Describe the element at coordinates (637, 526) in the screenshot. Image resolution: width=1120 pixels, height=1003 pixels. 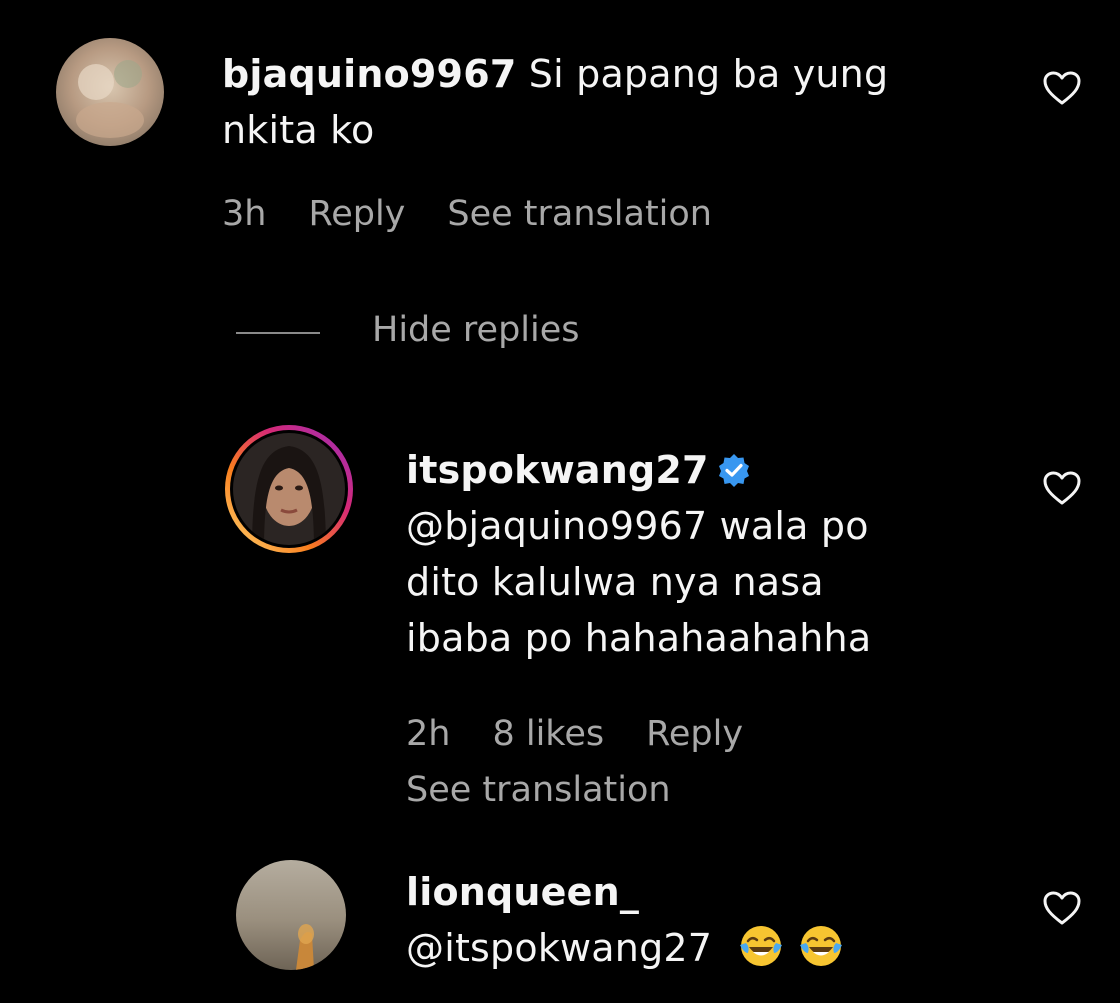
I see `reply-body-line1: @bjaquino9967 wala po` at that location.